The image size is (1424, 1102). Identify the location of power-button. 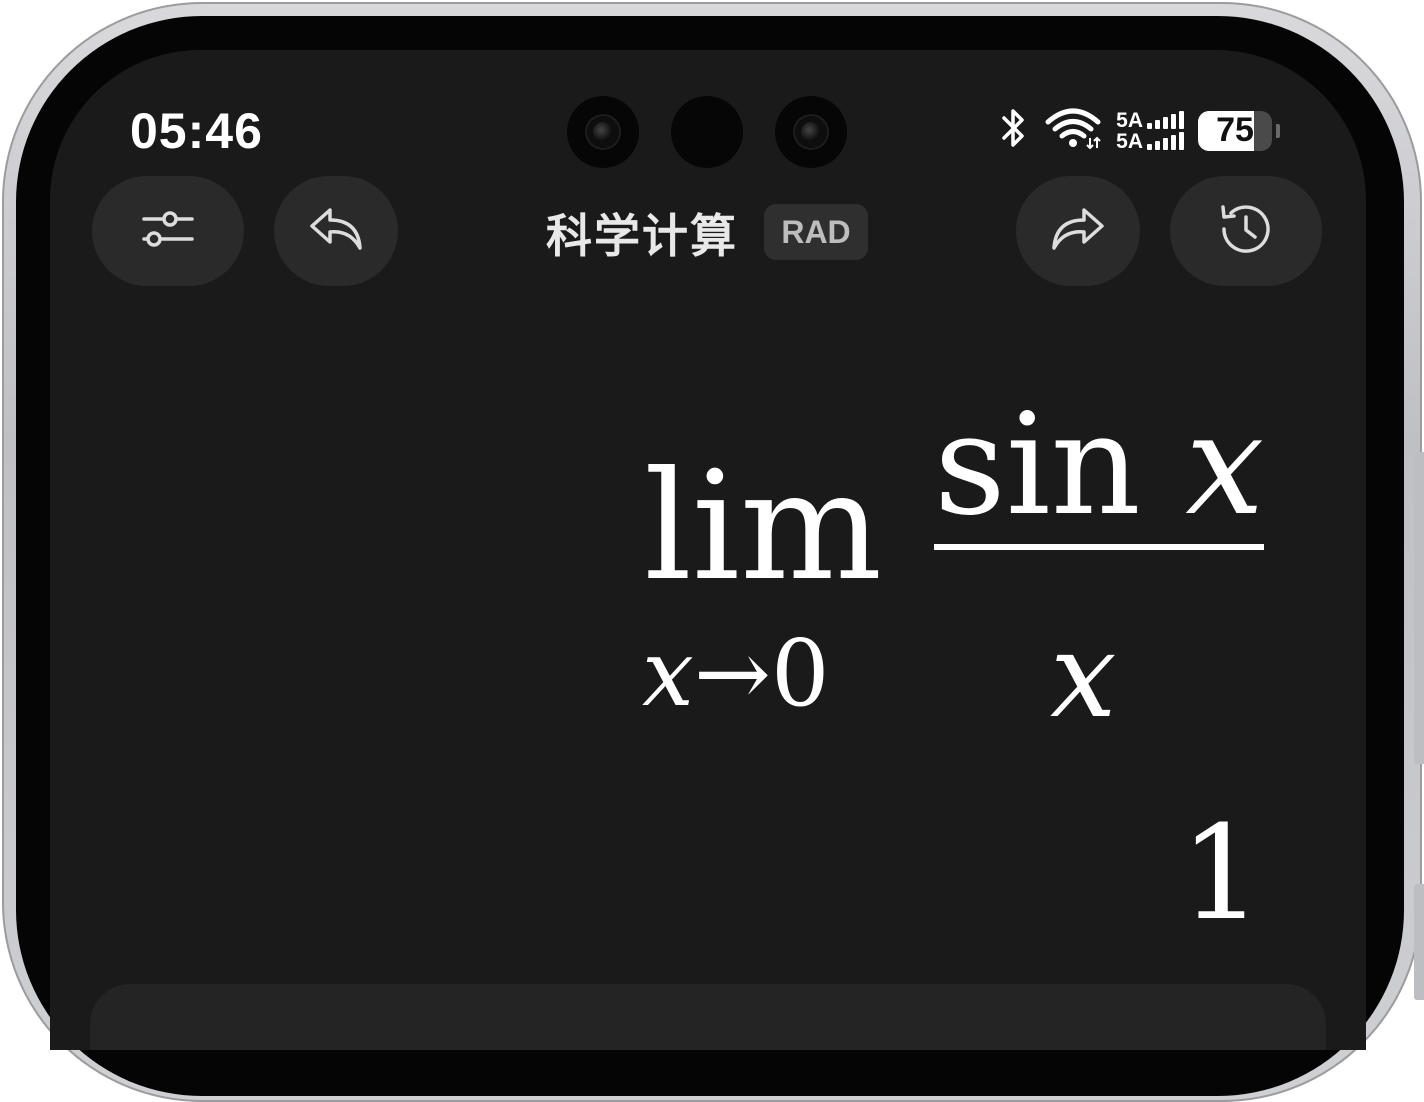
(1419, 942).